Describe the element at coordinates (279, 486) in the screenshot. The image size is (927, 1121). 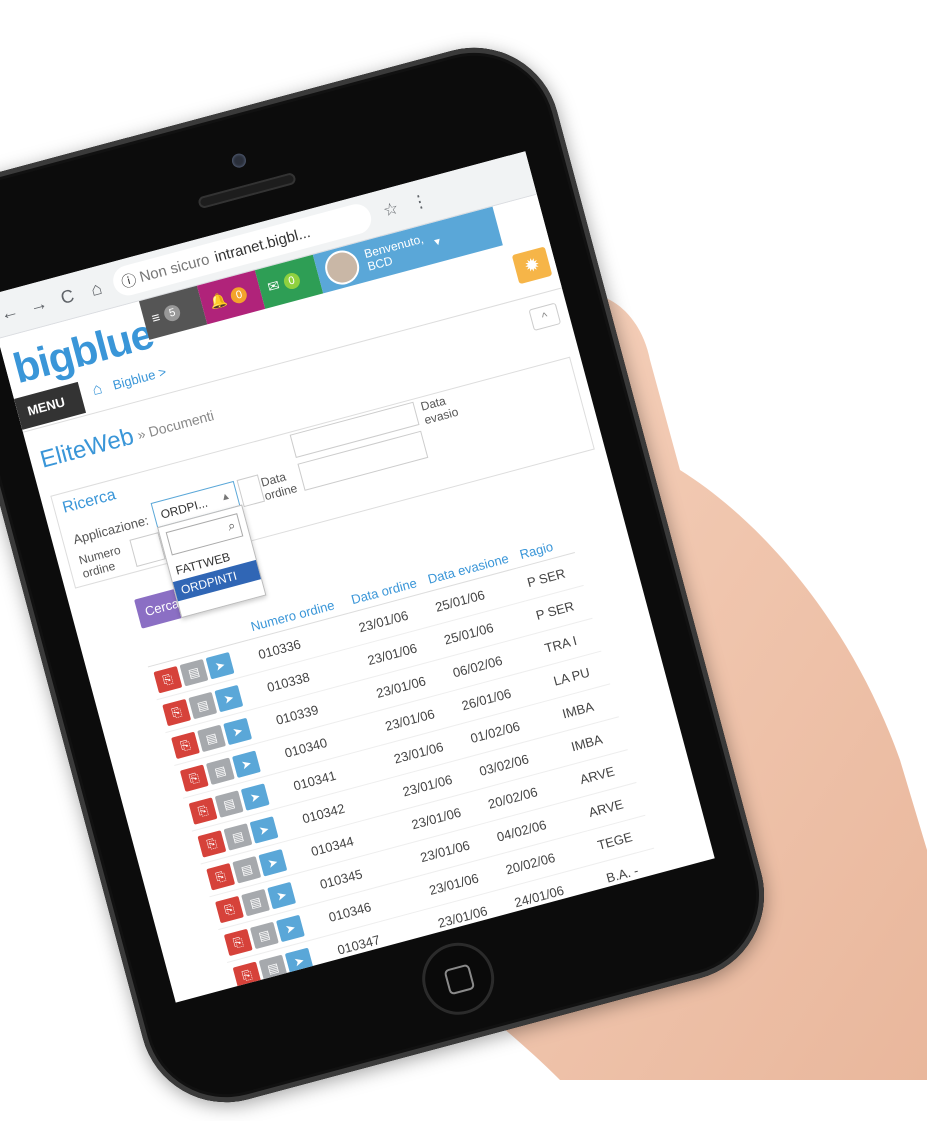
I see `data-ordine-label: Data ordine` at that location.